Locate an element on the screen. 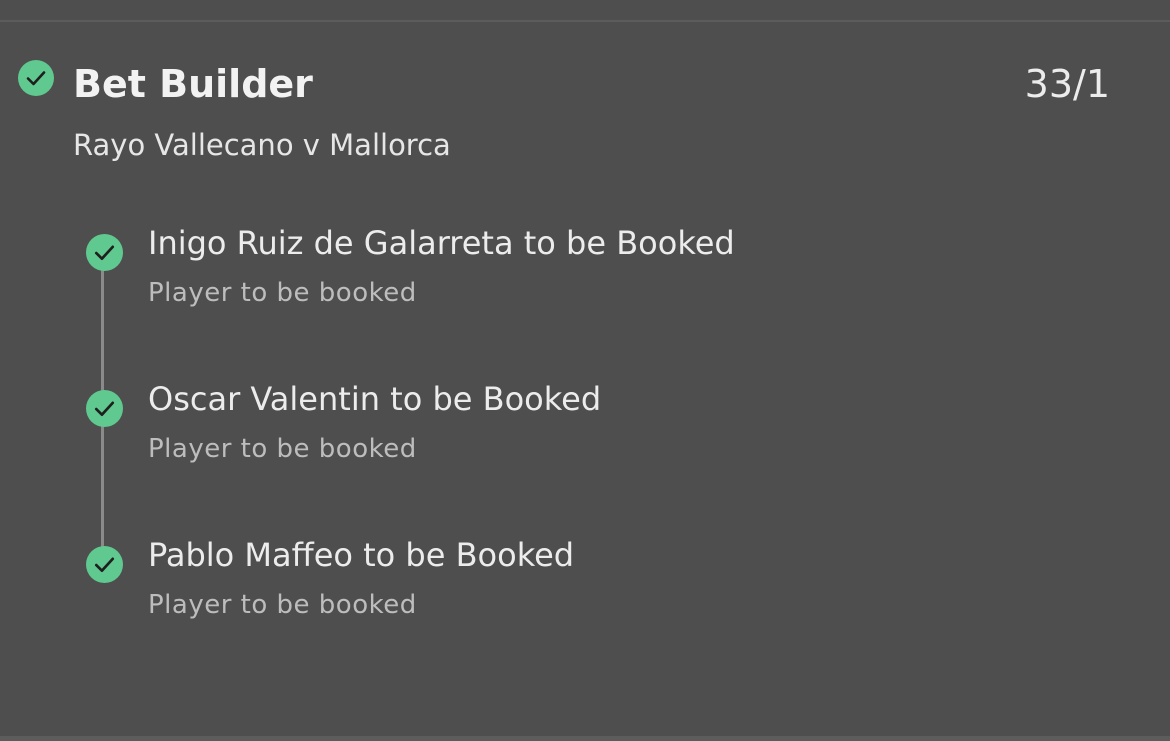 This screenshot has width=1170, height=741. bottom-divider is located at coordinates (585, 738).